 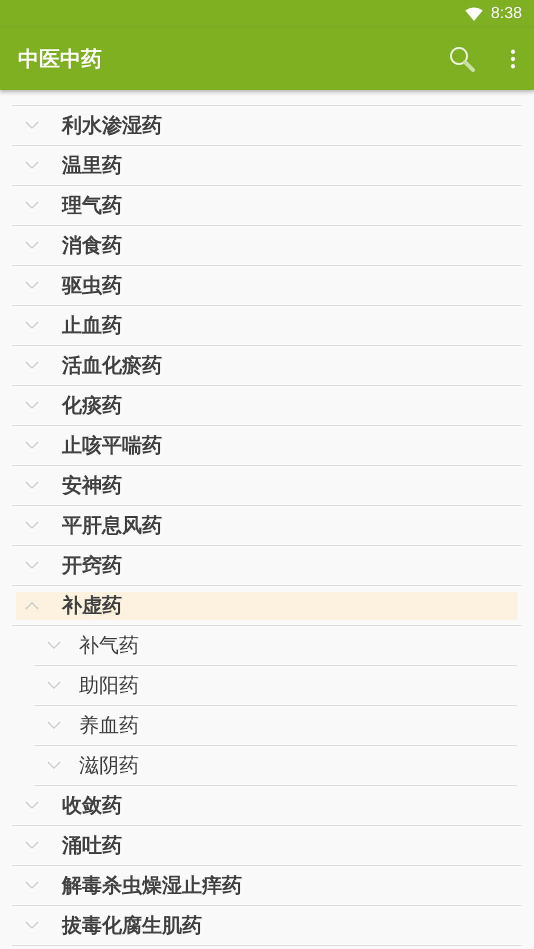 I want to click on category-item: 驱虫药, so click(x=266, y=286).